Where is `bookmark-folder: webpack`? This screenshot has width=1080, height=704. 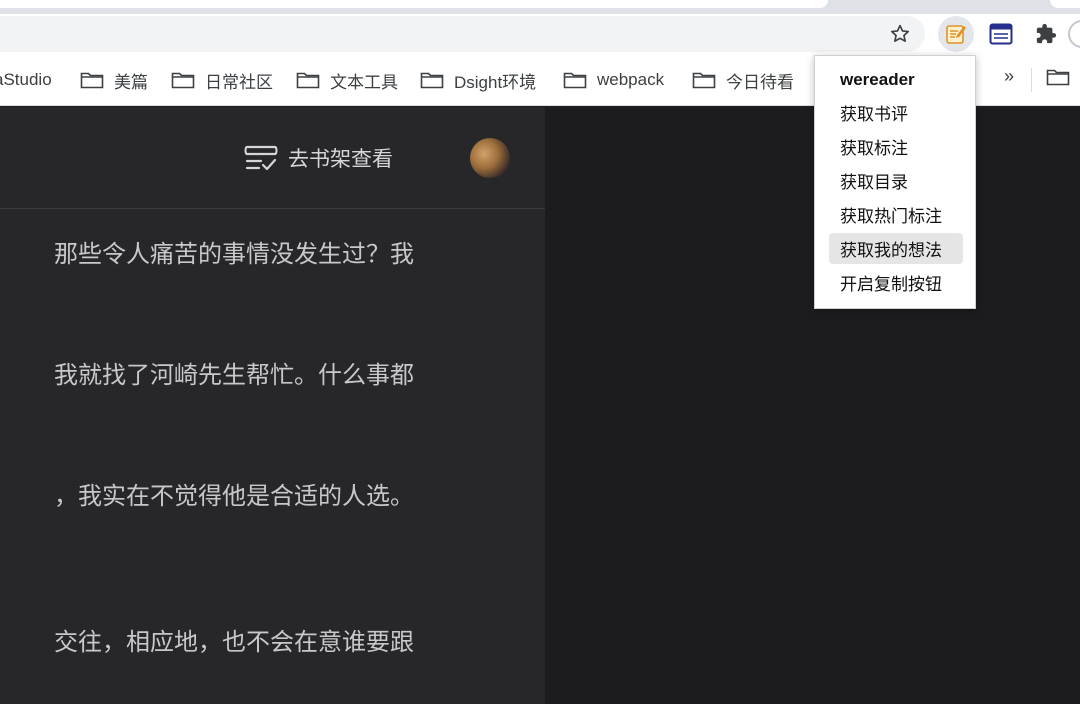
bookmark-folder: webpack is located at coordinates (613, 80).